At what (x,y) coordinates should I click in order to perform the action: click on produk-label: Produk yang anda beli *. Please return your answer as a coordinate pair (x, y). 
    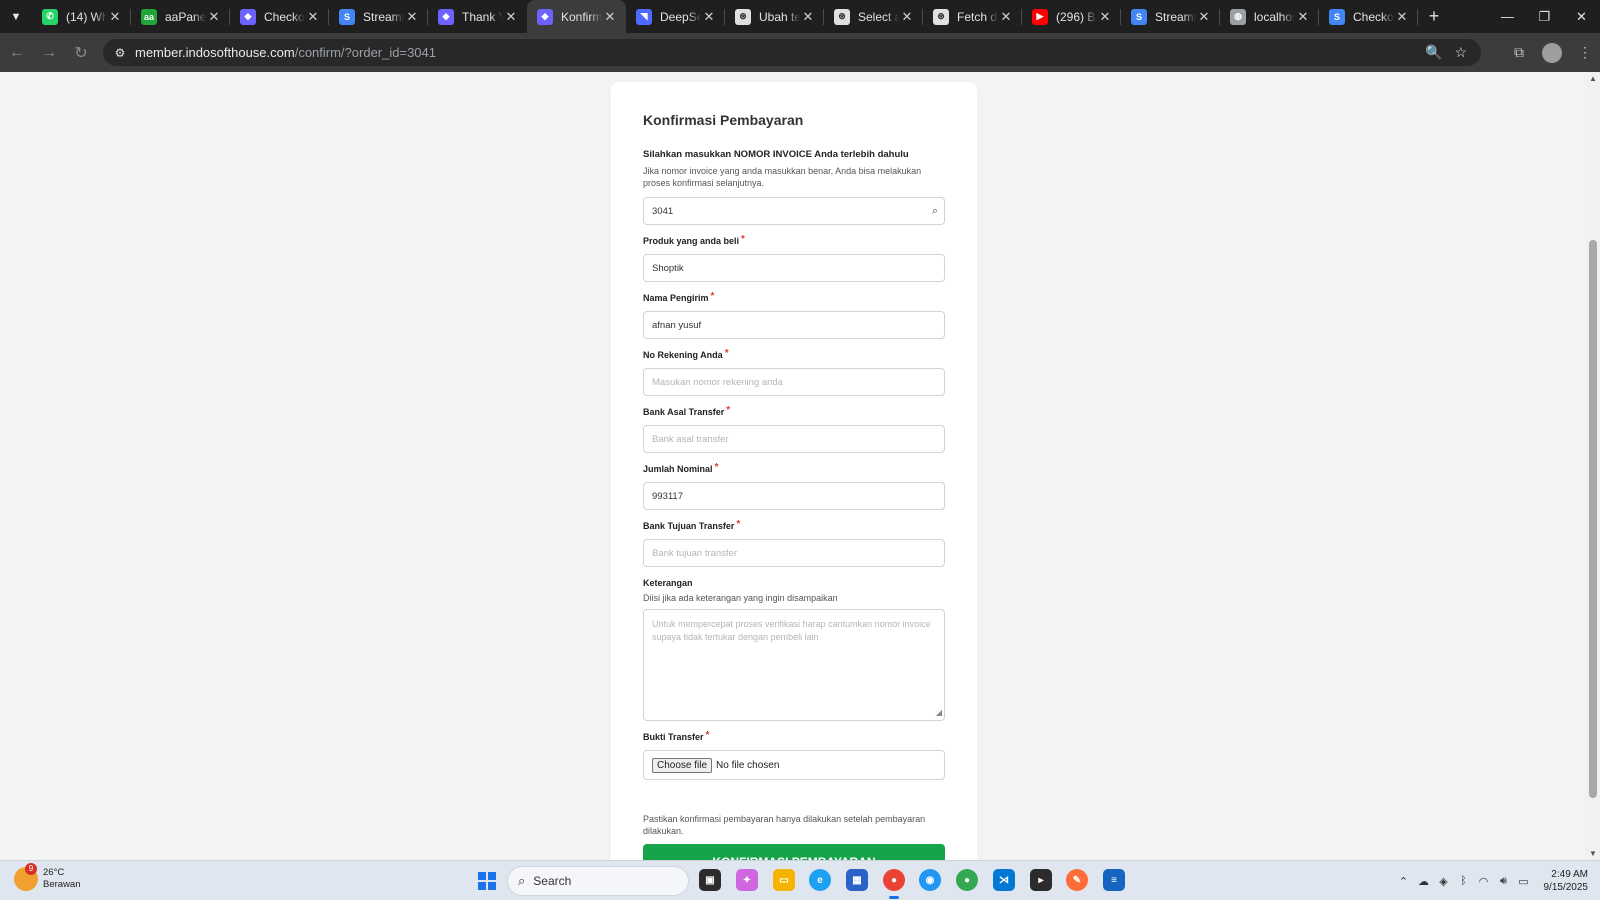
    Looking at the image, I should click on (694, 240).